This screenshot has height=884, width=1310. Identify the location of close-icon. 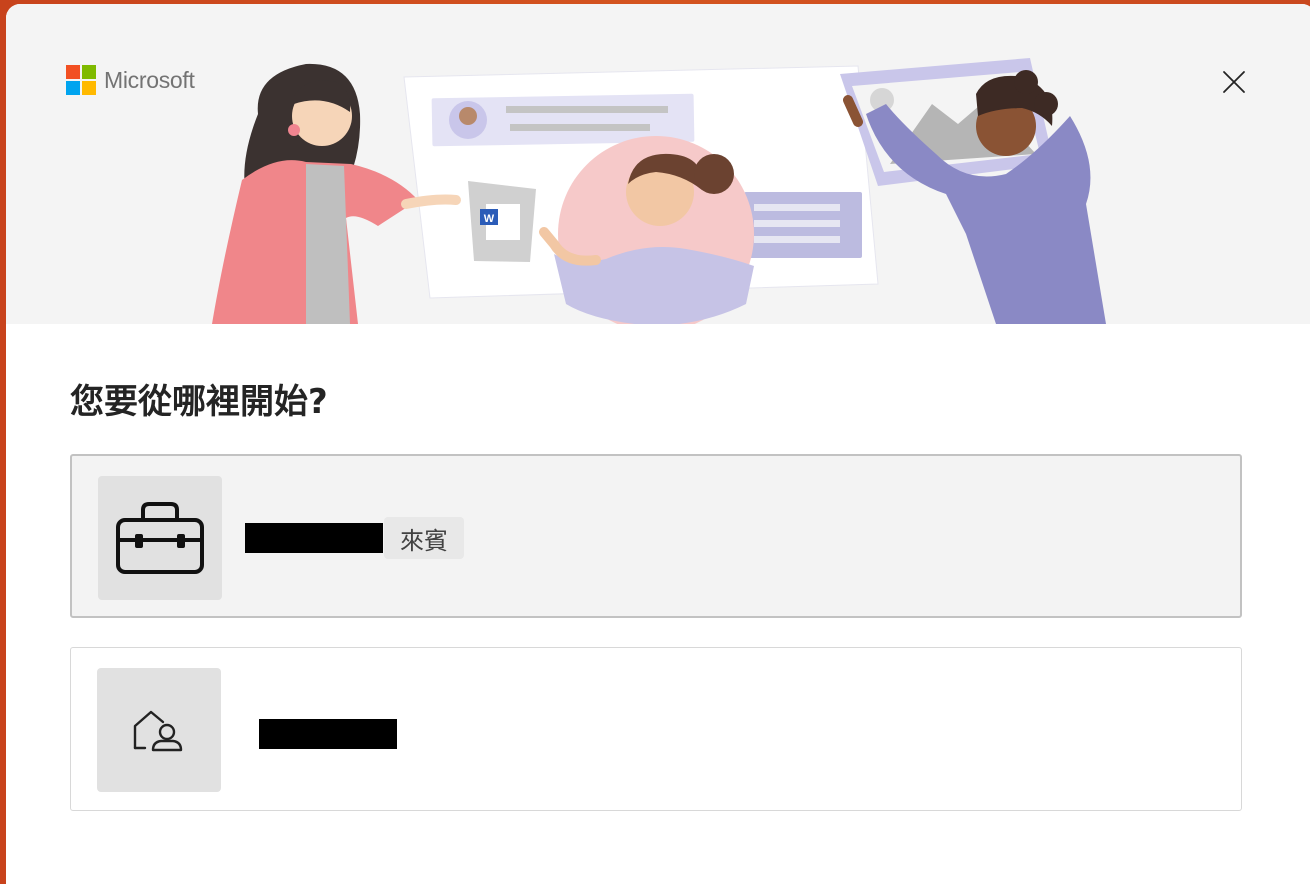
(1234, 82).